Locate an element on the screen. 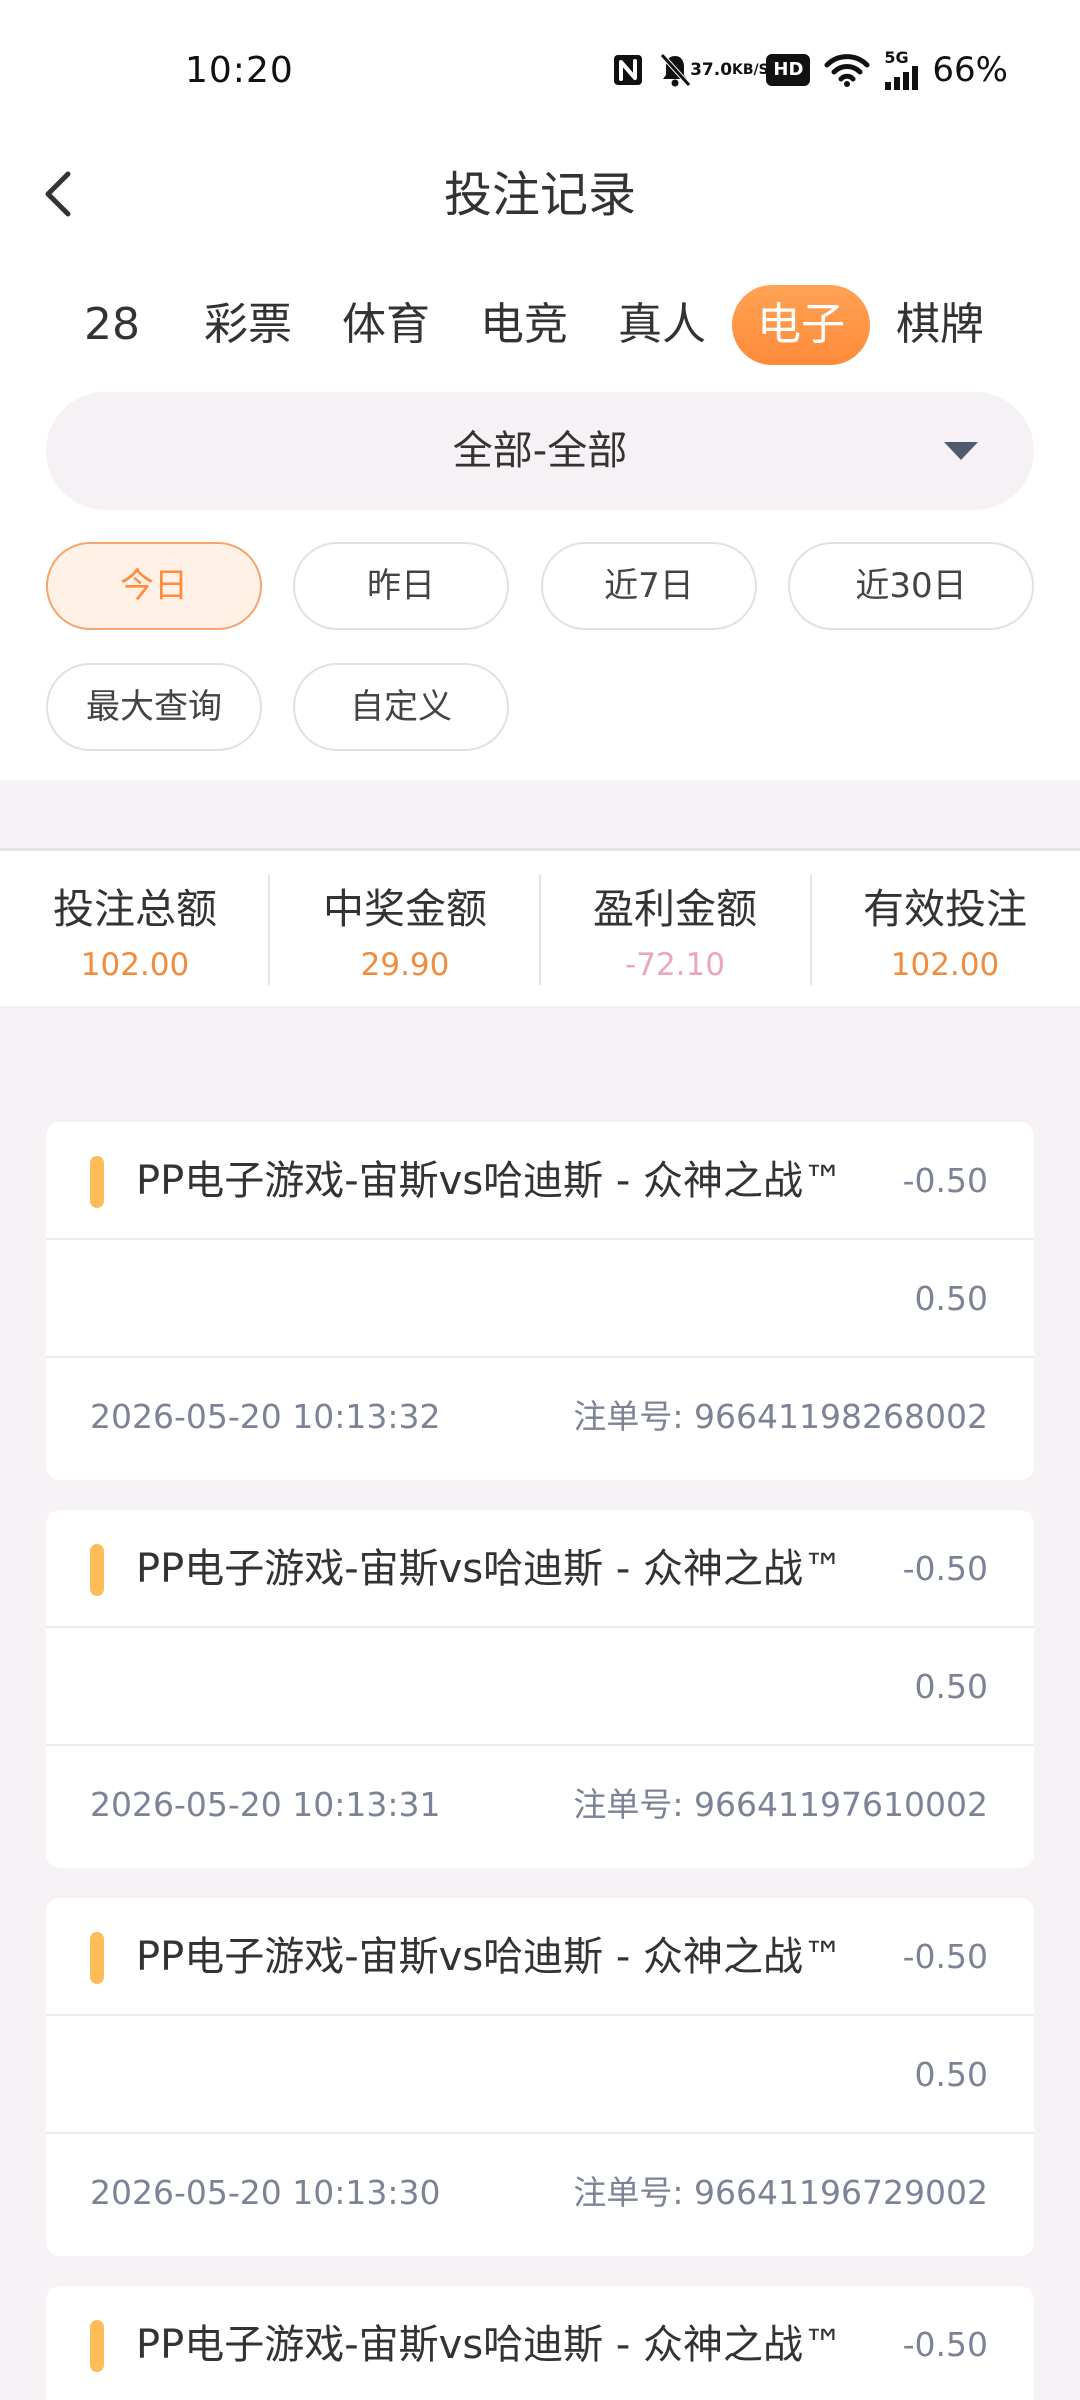 The height and width of the screenshot is (2400, 1080). date-filter-today: 今日 is located at coordinates (154, 586).